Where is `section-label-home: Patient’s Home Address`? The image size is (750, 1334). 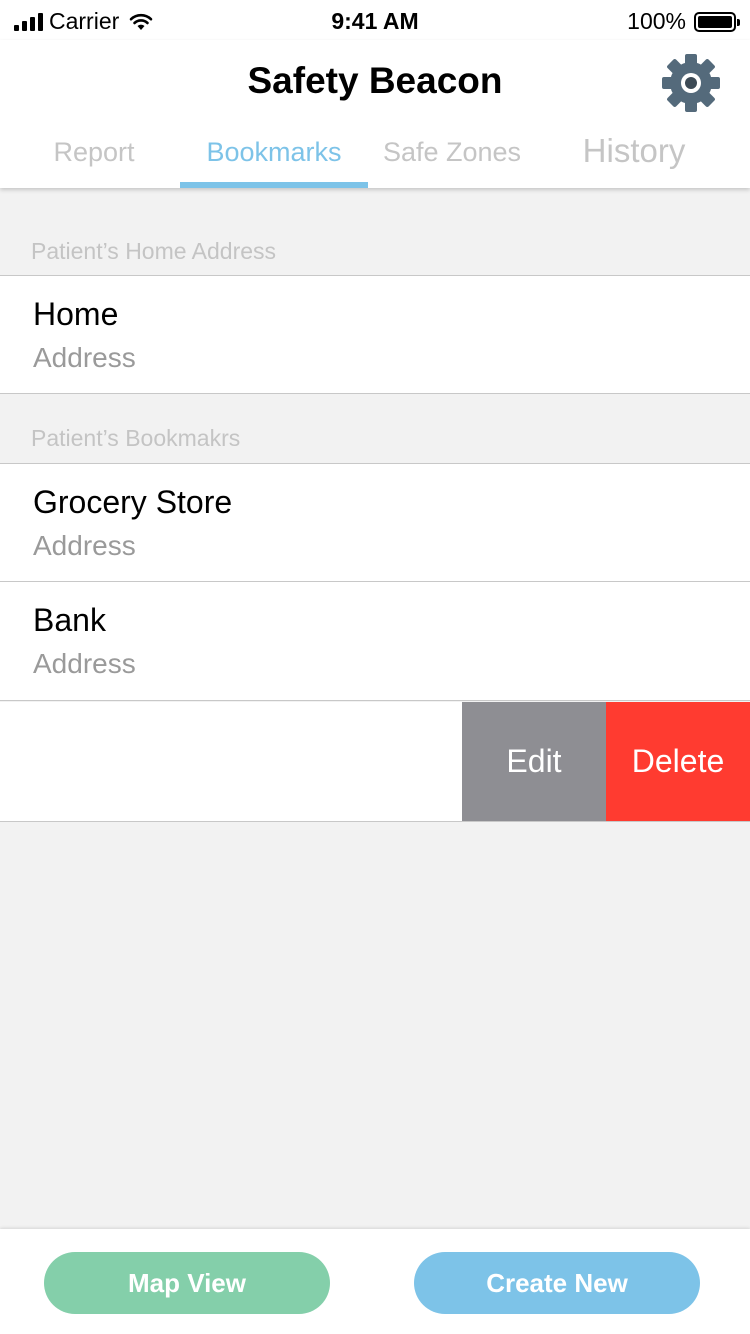
section-label-home: Patient’s Home Address is located at coordinates (154, 251).